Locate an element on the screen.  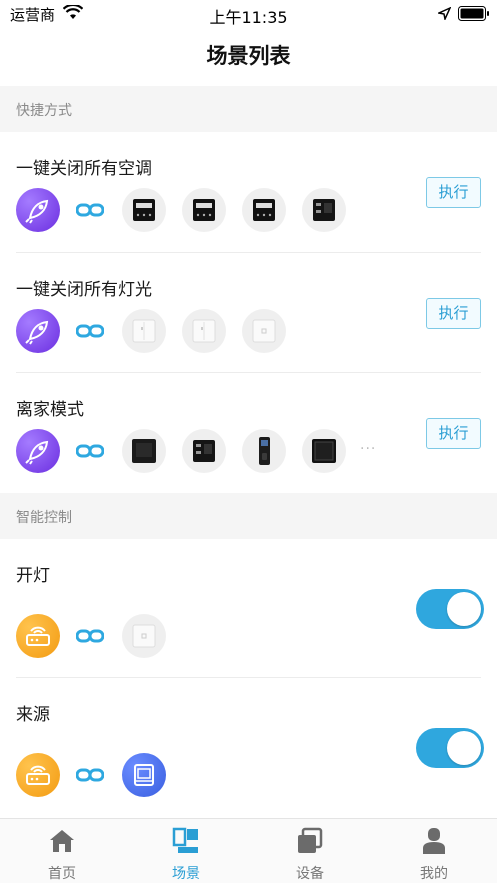
tab-label: 我的 is located at coordinates (434, 874).